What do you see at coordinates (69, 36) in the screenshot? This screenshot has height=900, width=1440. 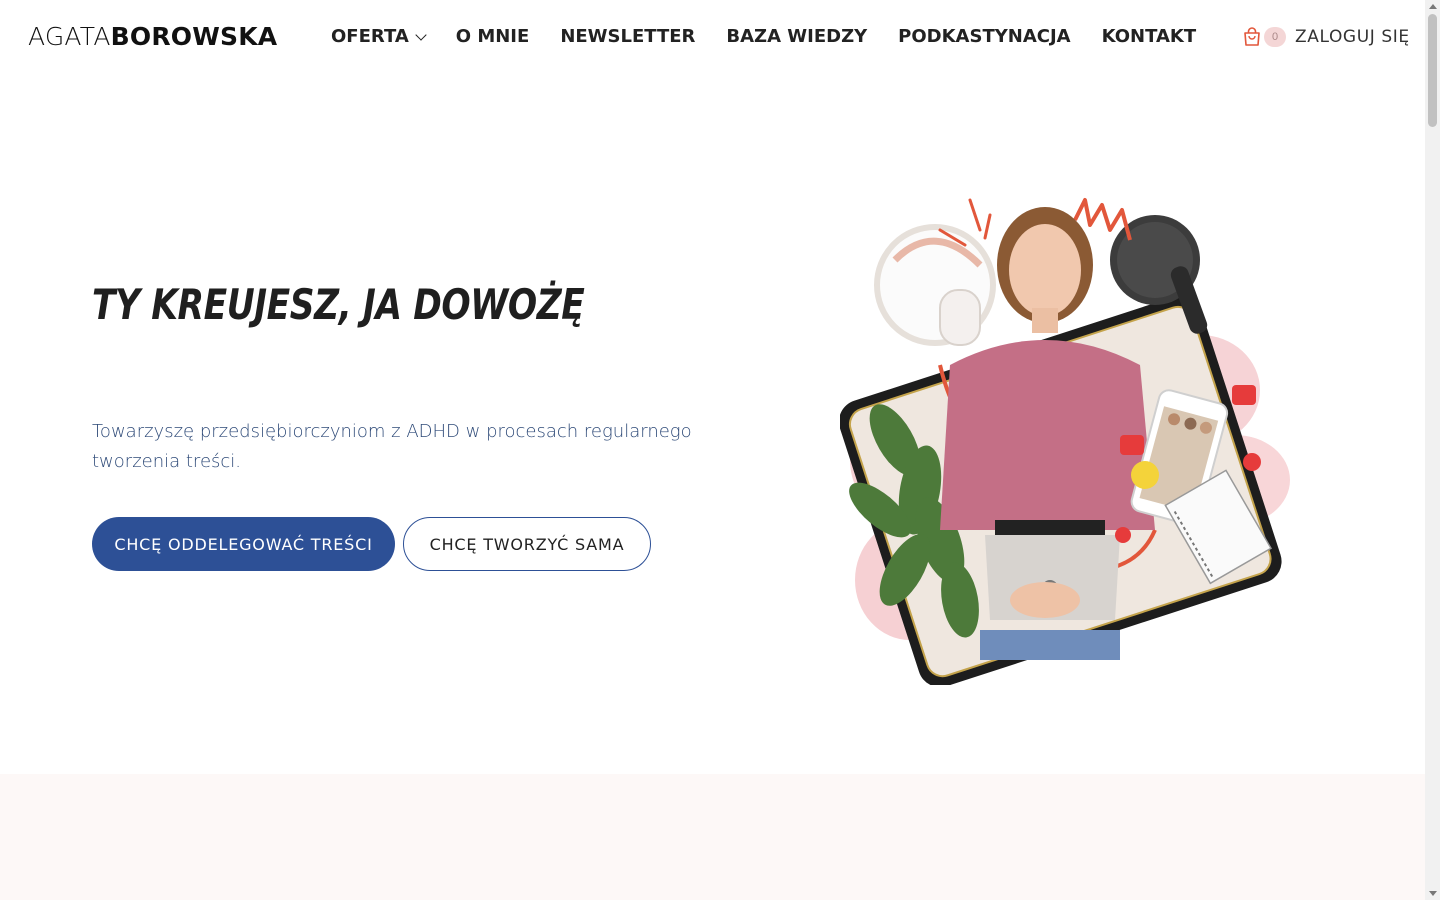 I see `logo-first-name: AGATA` at bounding box center [69, 36].